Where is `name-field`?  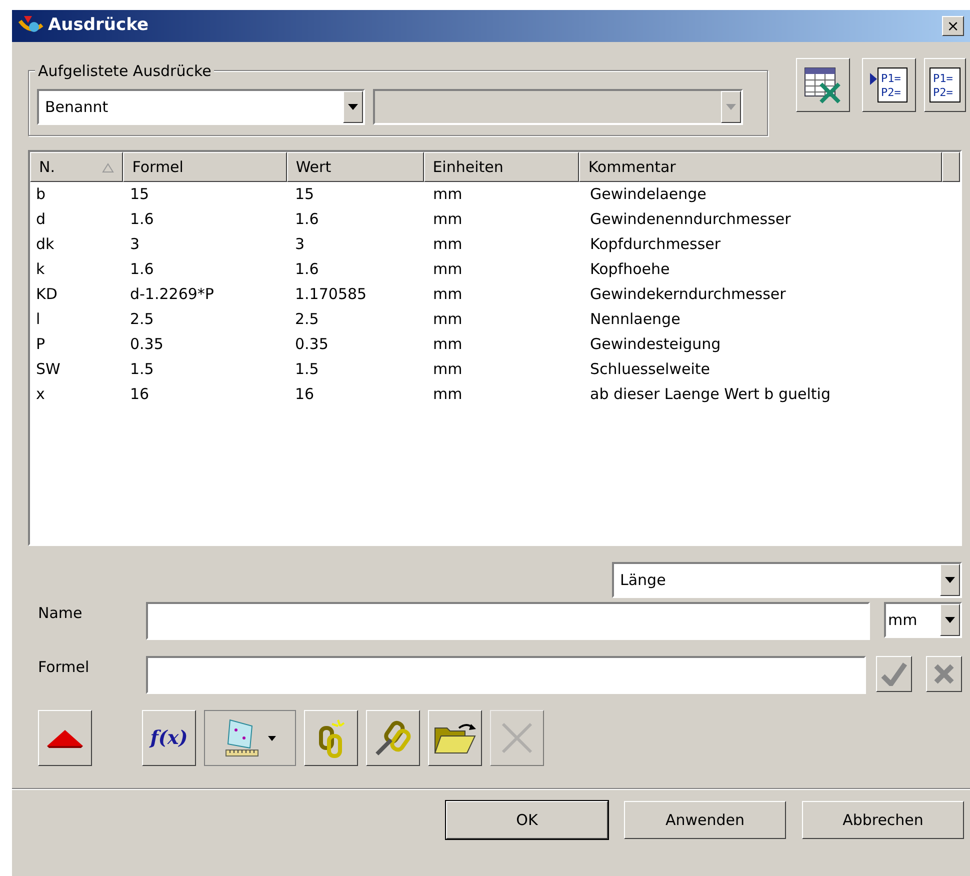
name-field is located at coordinates (508, 621).